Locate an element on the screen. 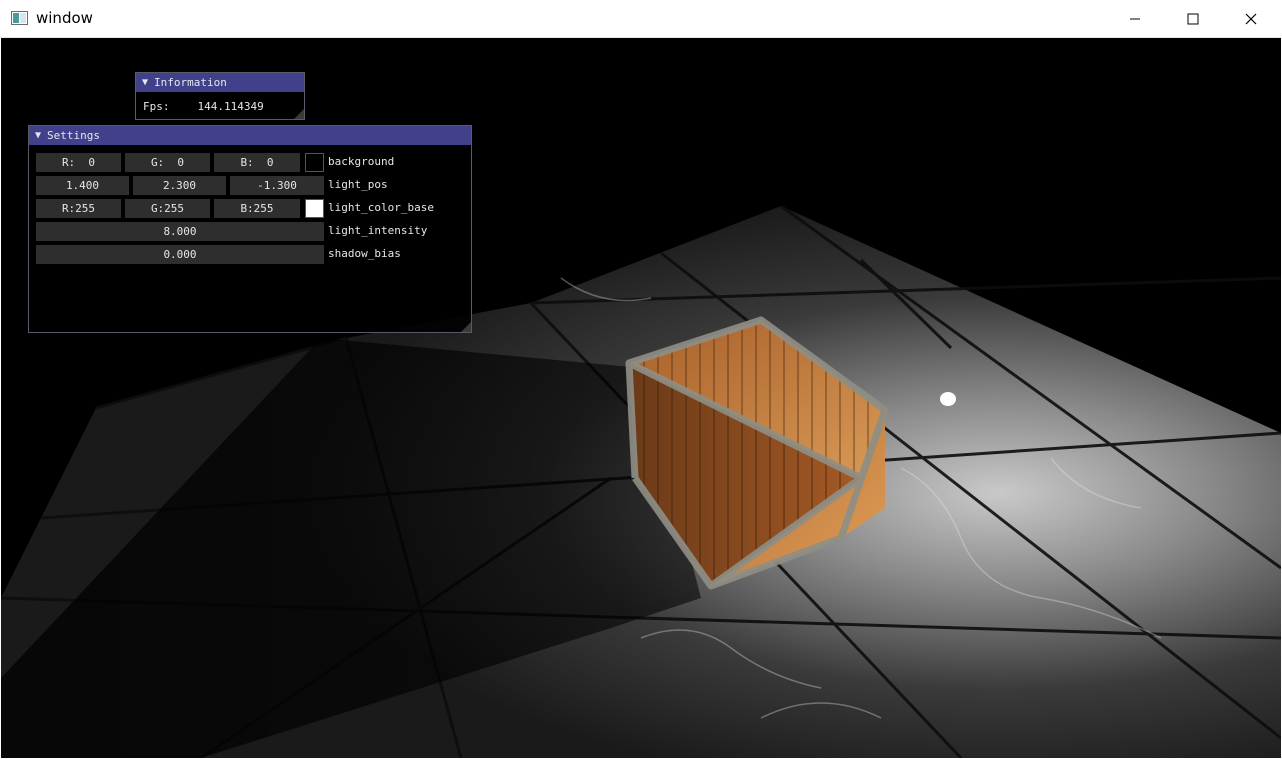 The height and width of the screenshot is (759, 1282). light-source-marker is located at coordinates (948, 399).